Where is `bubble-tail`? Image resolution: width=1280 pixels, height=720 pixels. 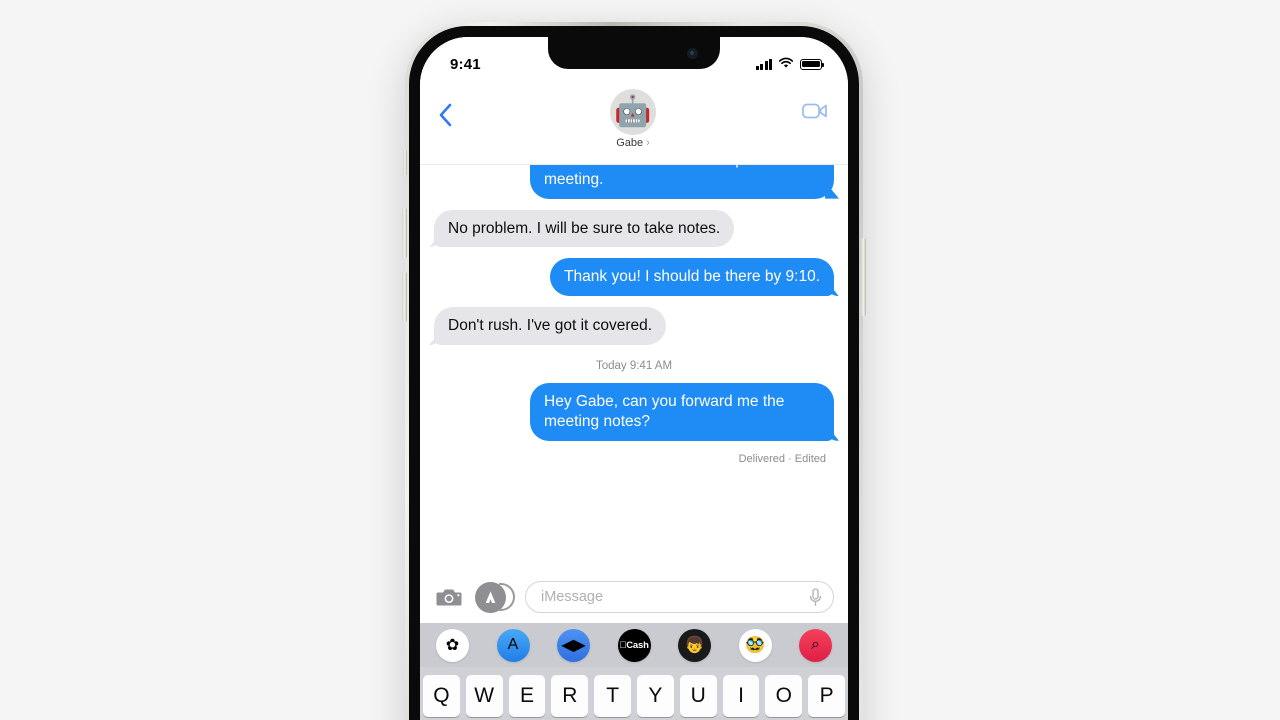
bubble-tail is located at coordinates (832, 190).